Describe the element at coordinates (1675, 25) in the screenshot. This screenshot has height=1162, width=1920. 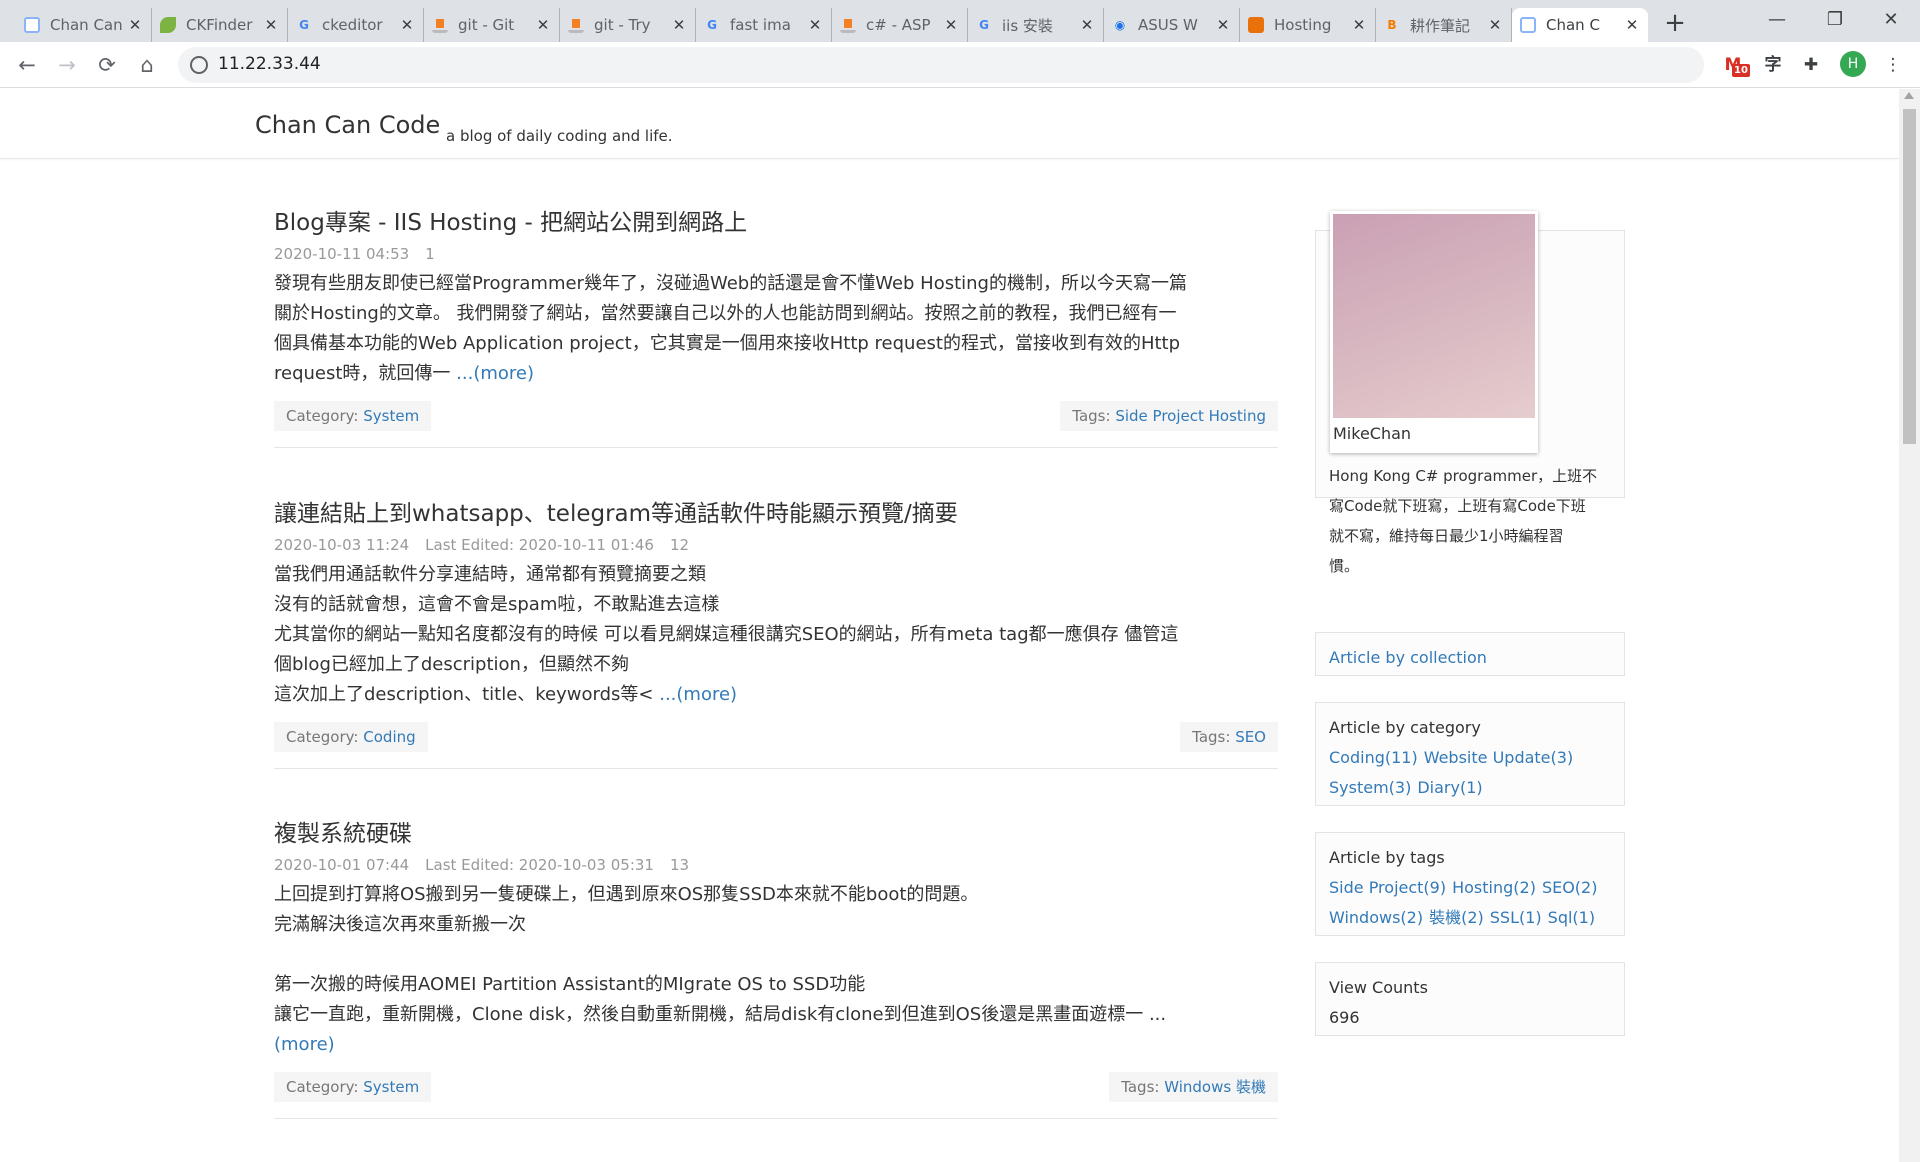
I see `new-tab-button: +` at that location.